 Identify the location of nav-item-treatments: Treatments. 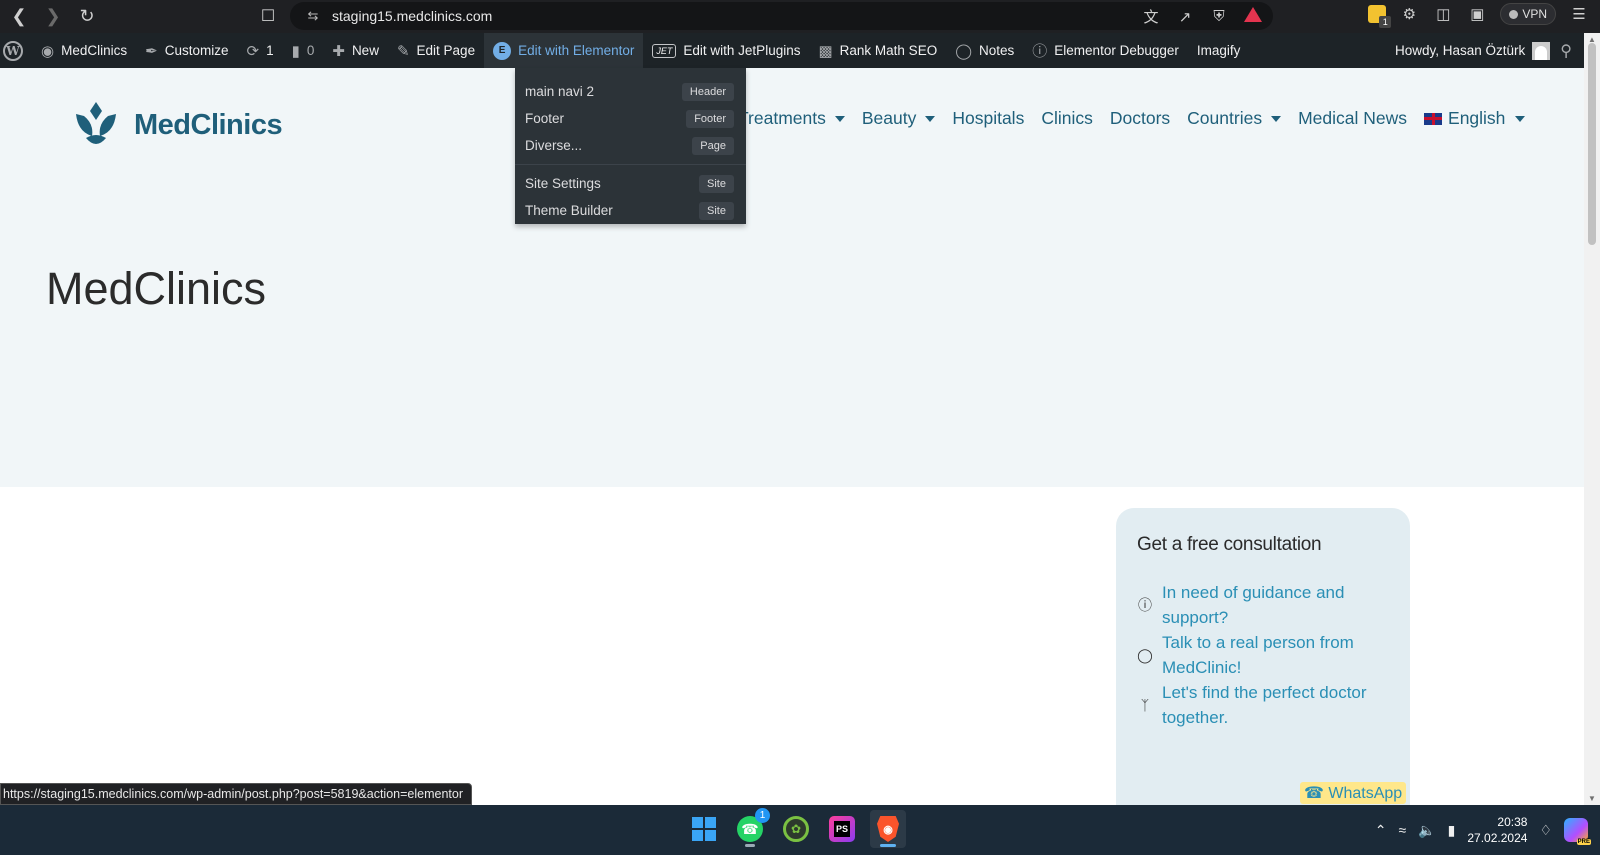
(791, 118).